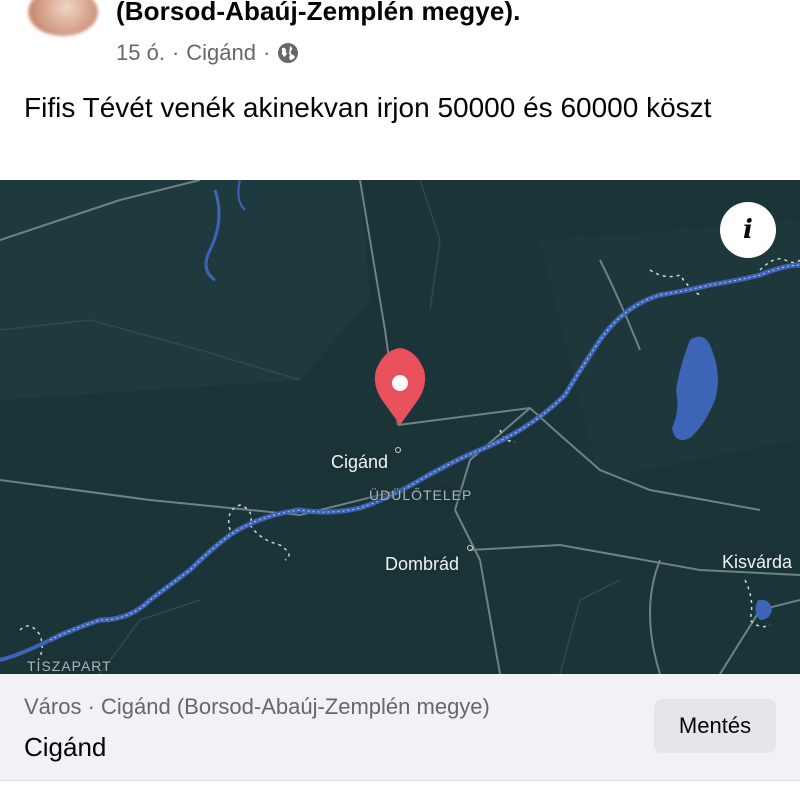  I want to click on save-button: Mentés, so click(715, 726).